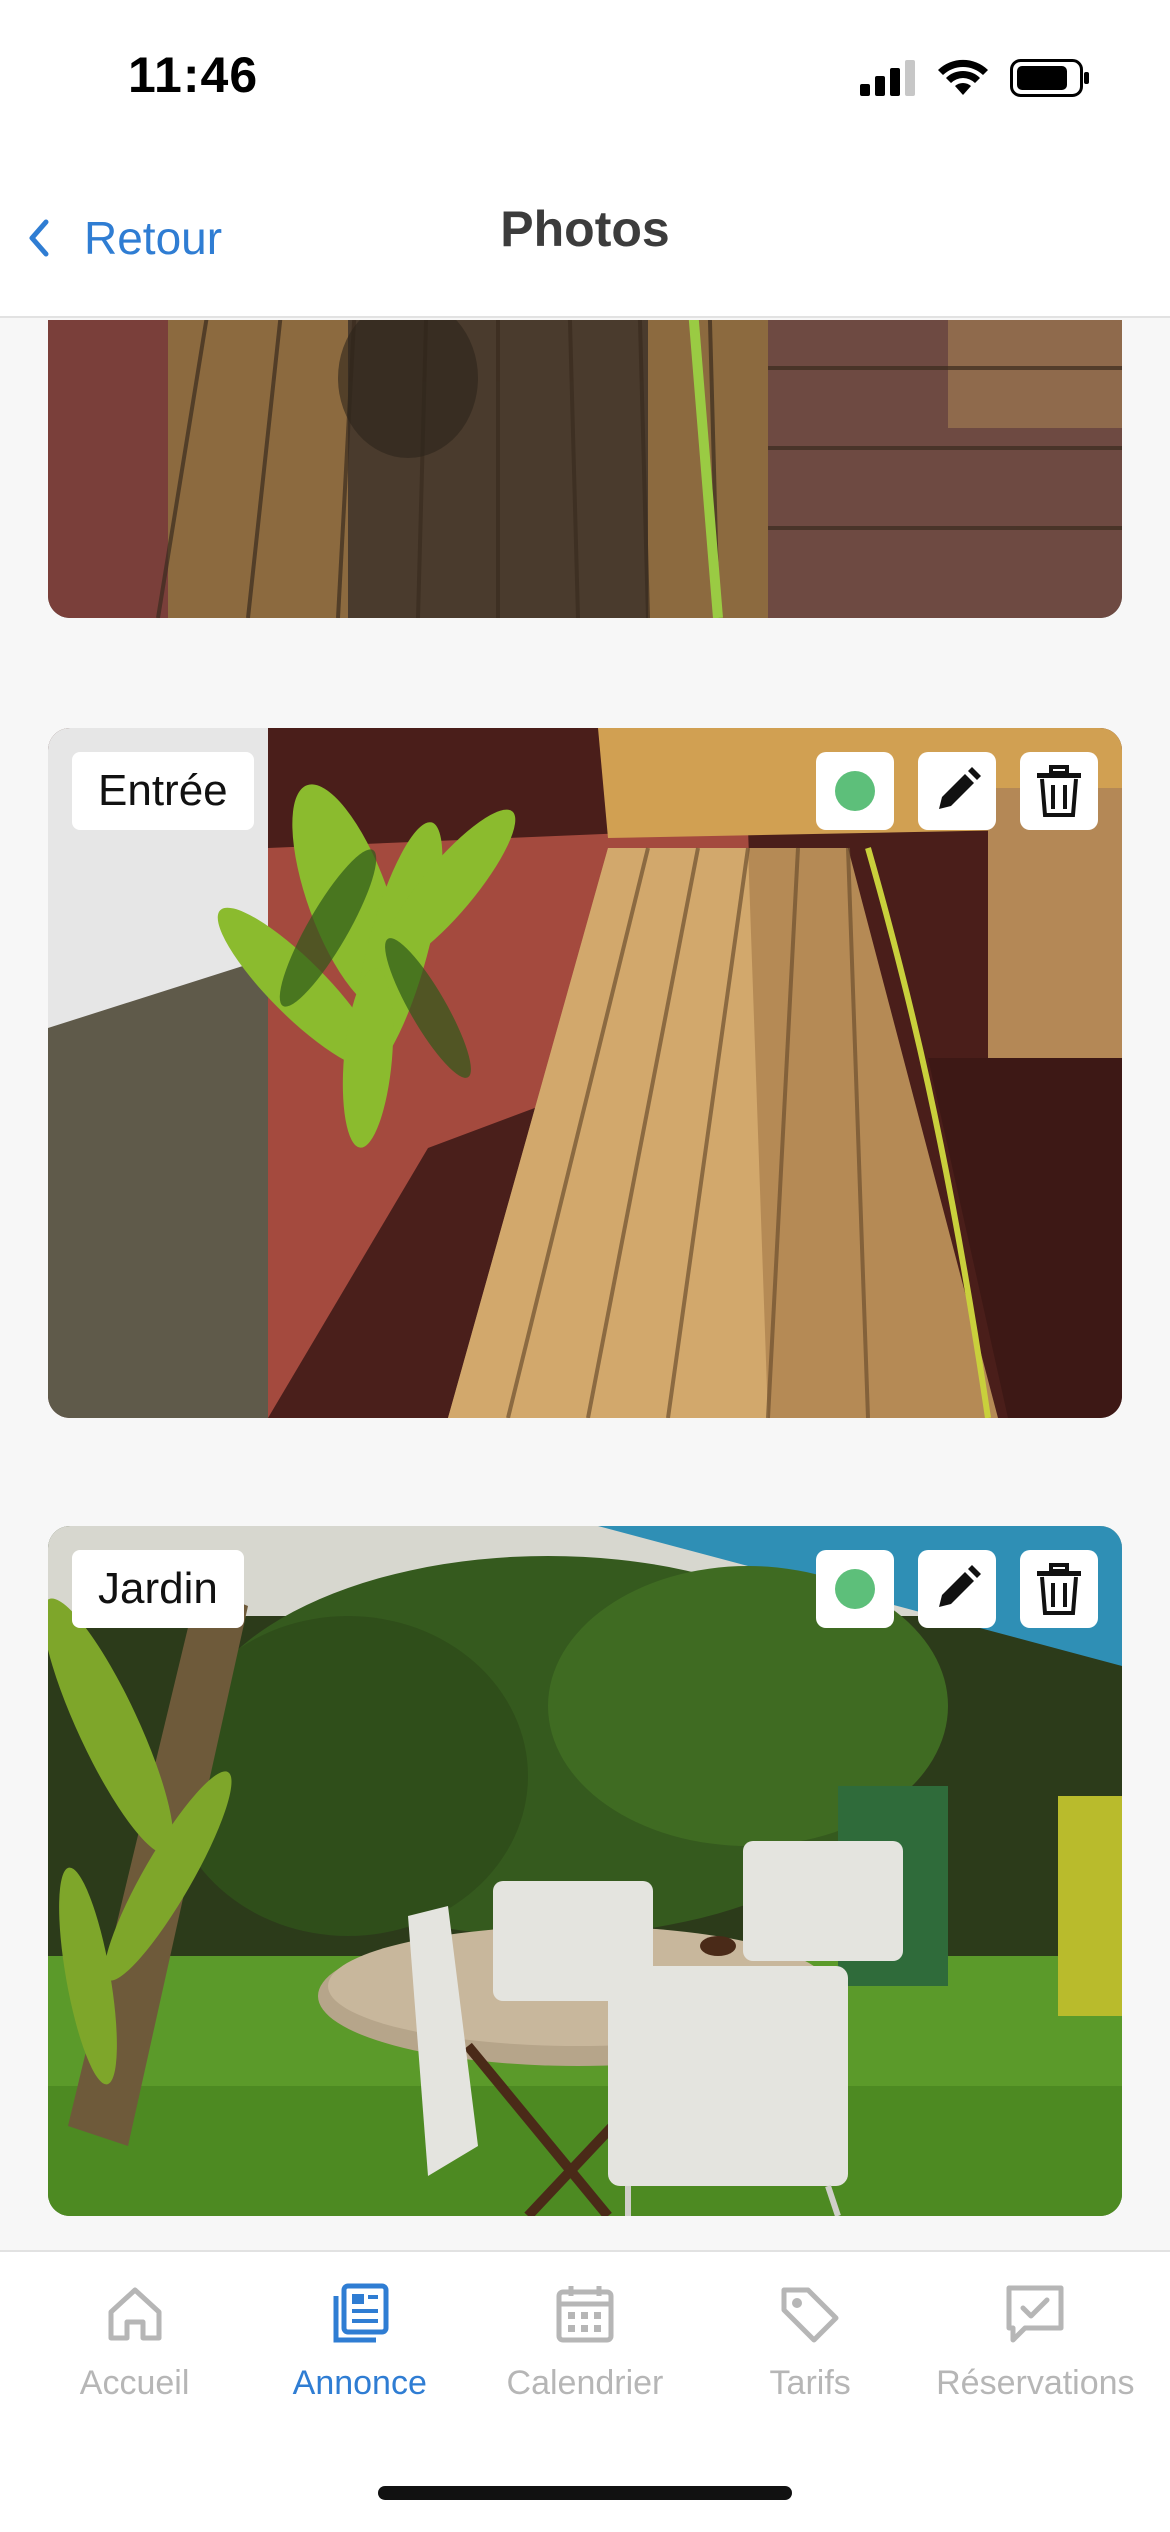  Describe the element at coordinates (163, 791) in the screenshot. I see `photo-label: Entrée` at that location.